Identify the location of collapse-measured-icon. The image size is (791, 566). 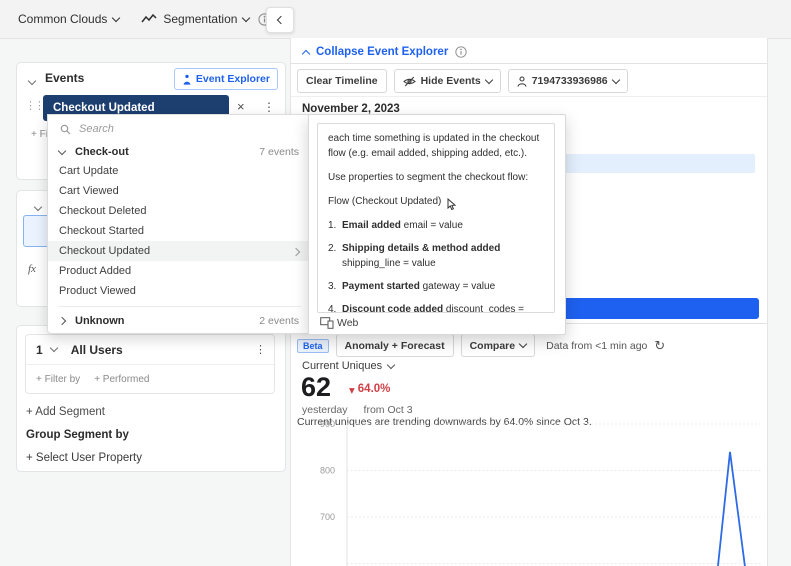
(38, 207).